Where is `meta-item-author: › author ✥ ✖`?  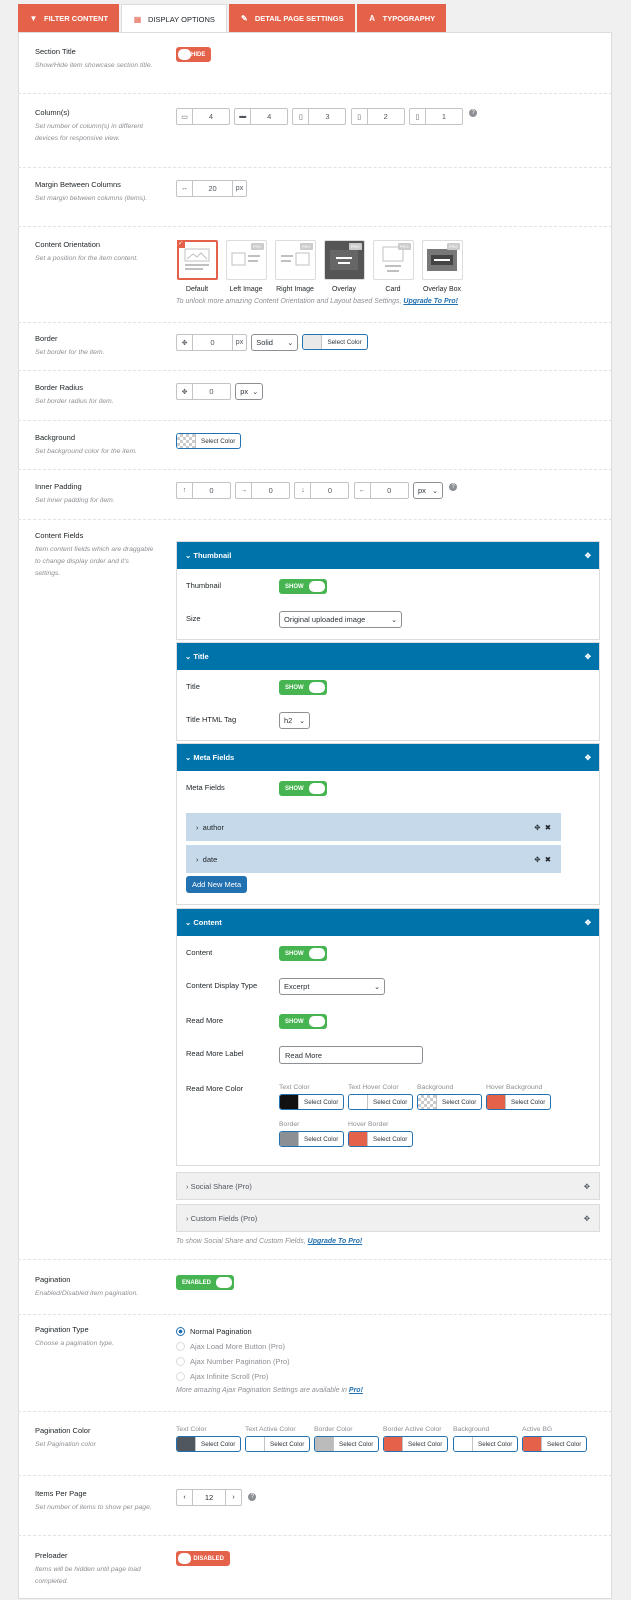 meta-item-author: › author ✥ ✖ is located at coordinates (373, 827).